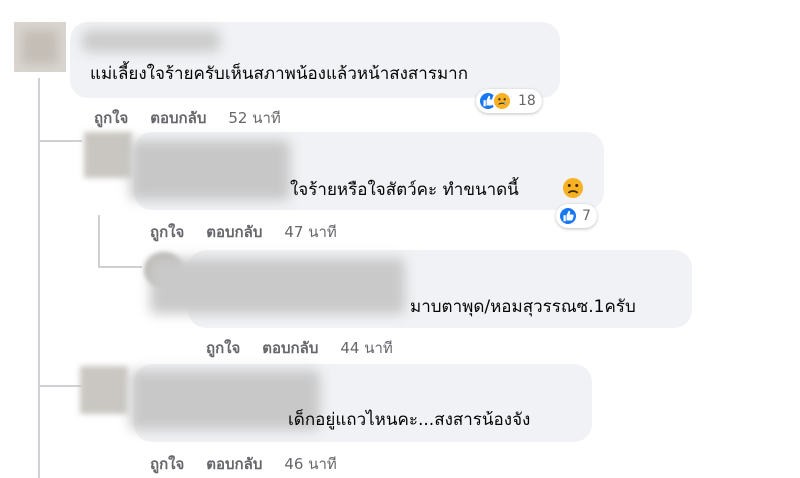 Image resolution: width=800 pixels, height=478 pixels. What do you see at coordinates (310, 232) in the screenshot?
I see `timestamp: 47 นาที` at bounding box center [310, 232].